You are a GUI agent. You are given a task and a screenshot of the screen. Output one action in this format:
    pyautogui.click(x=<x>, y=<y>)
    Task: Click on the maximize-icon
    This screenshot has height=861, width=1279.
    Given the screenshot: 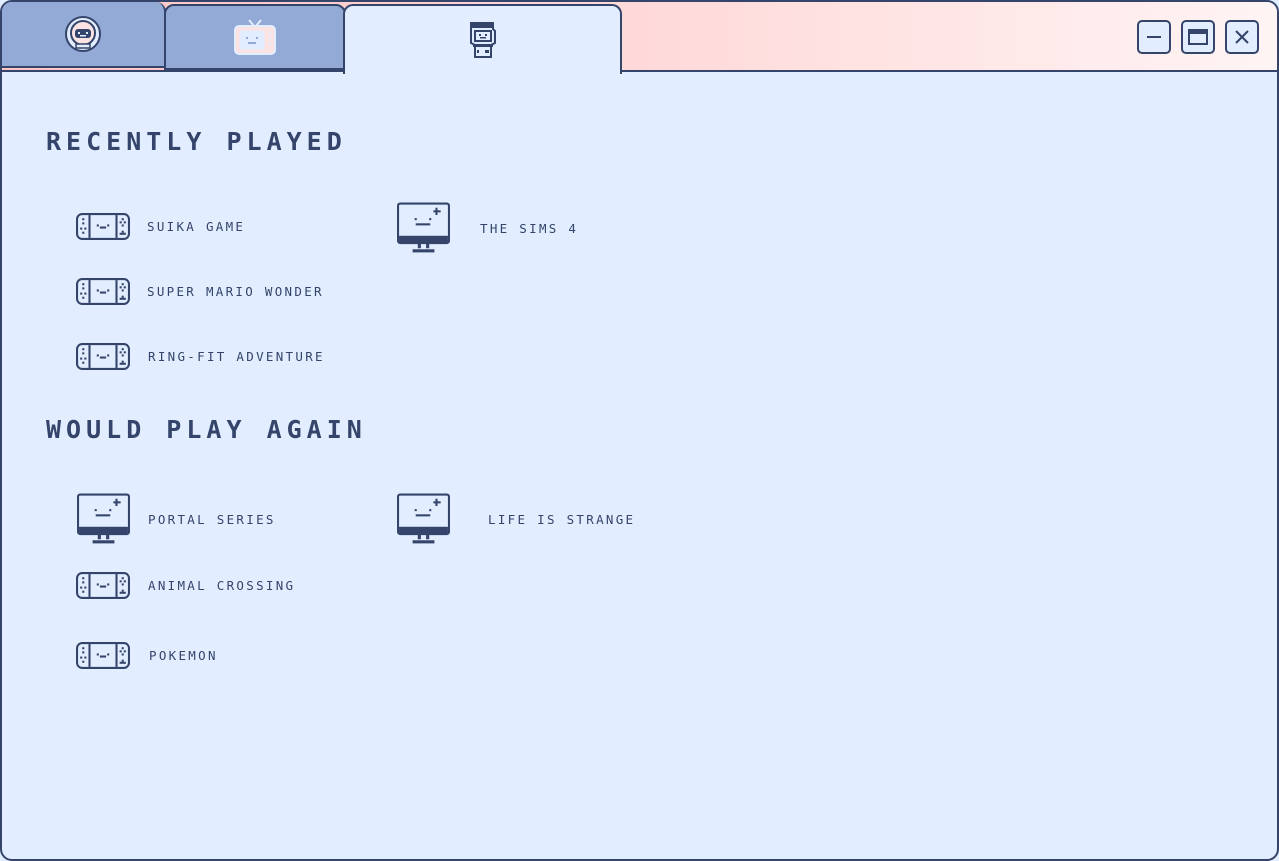 What is the action you would take?
    pyautogui.click(x=1198, y=37)
    